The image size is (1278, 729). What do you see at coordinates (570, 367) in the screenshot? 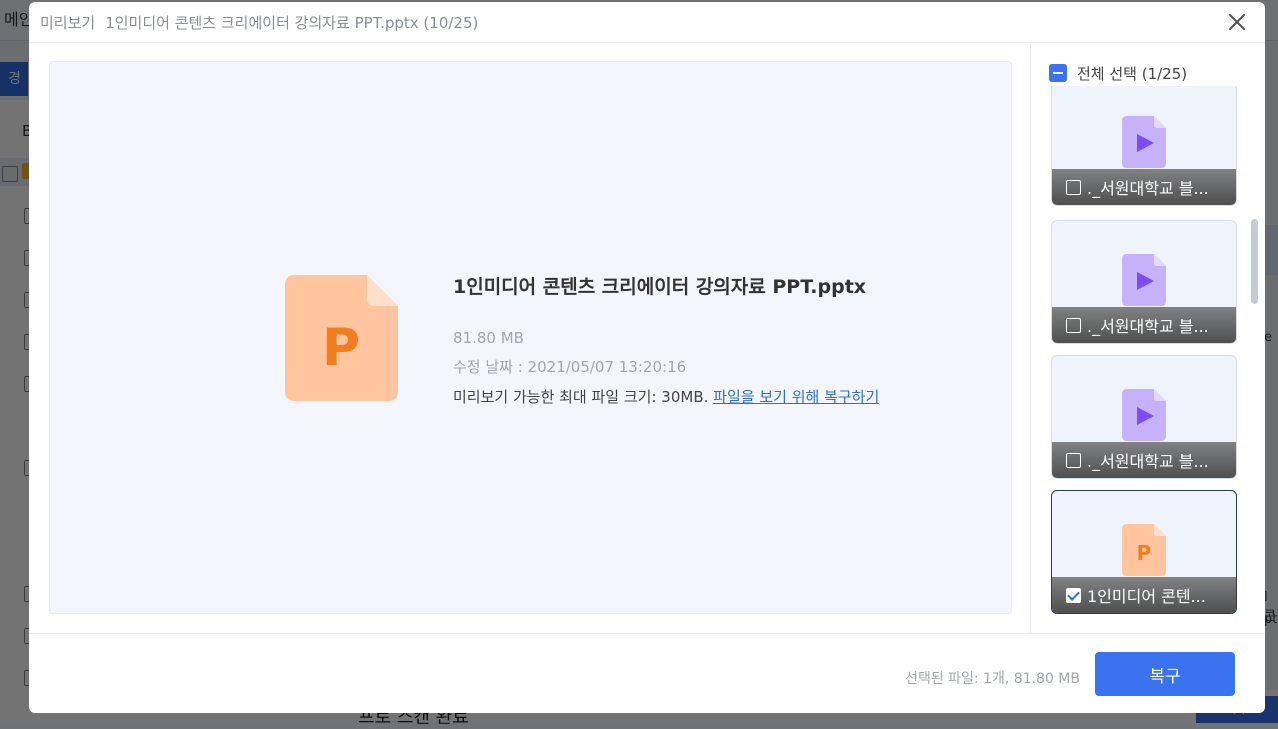
I see `file-modified-date: 수정 날짜 : 2021/05/07 13:20:16` at bounding box center [570, 367].